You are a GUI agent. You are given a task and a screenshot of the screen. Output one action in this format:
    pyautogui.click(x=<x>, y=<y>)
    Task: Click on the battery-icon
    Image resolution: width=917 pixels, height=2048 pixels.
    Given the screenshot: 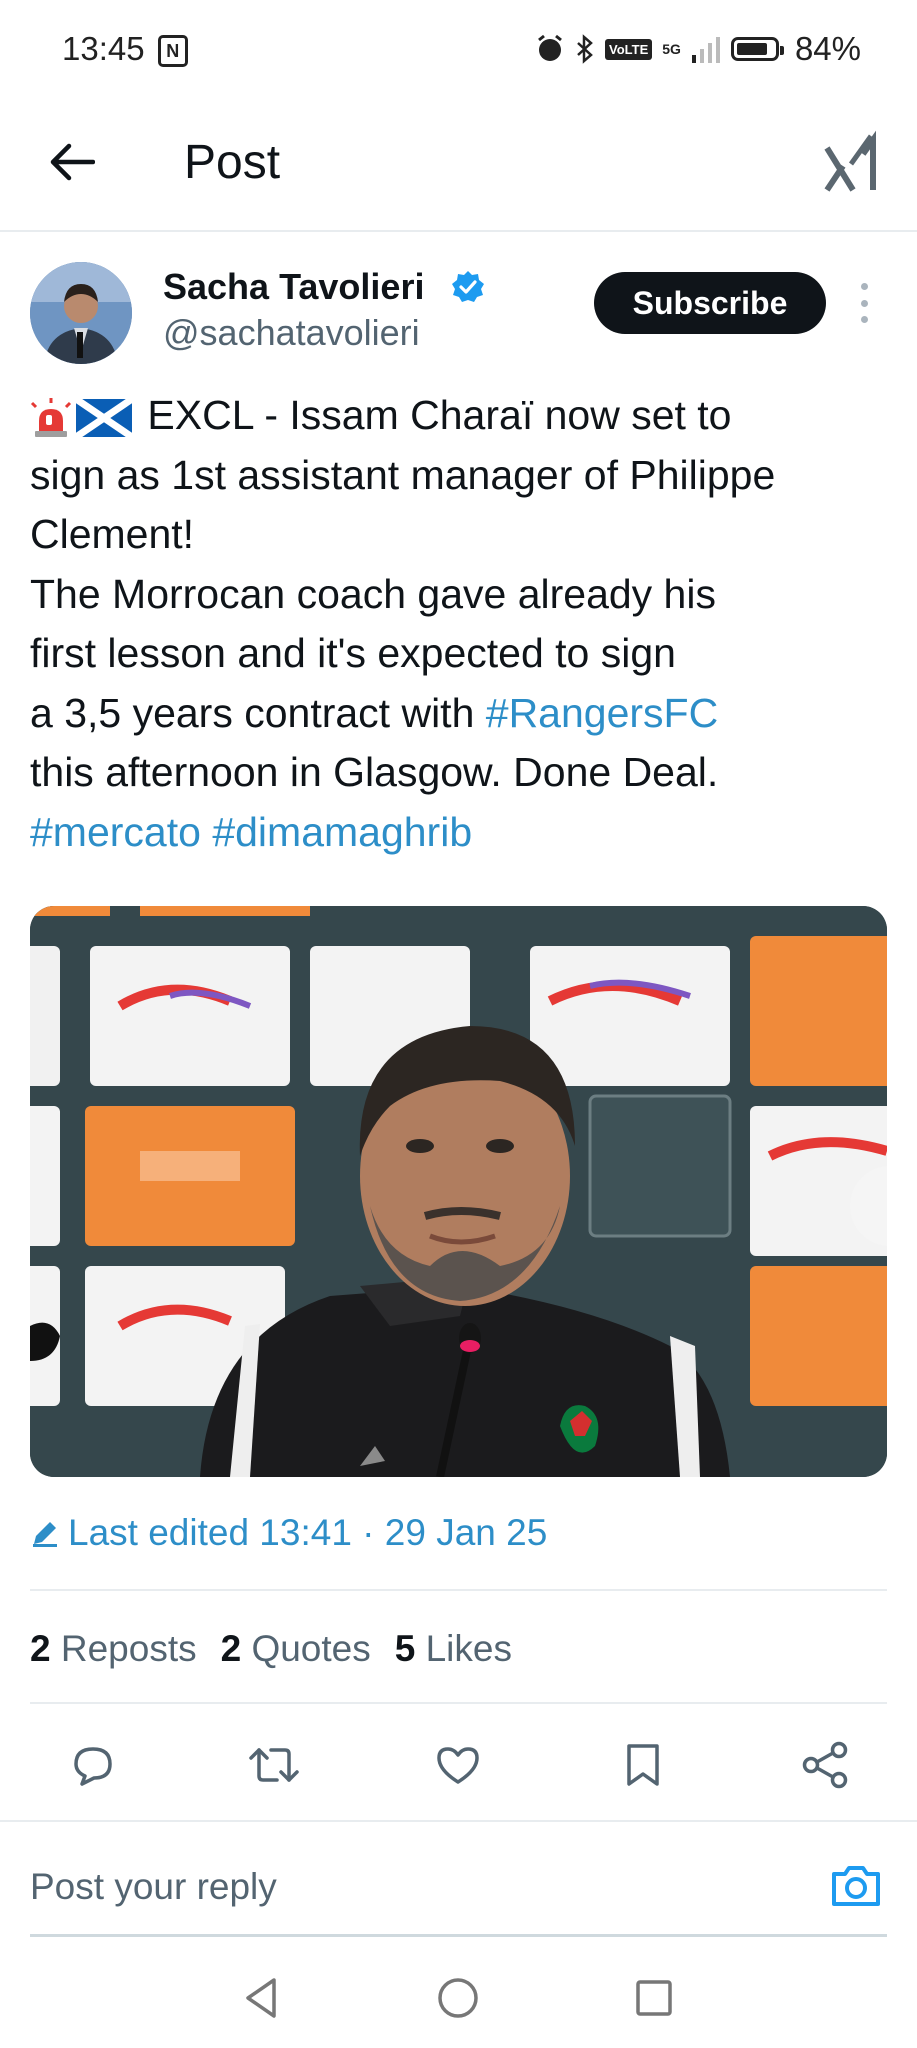 What is the action you would take?
    pyautogui.click(x=757, y=49)
    